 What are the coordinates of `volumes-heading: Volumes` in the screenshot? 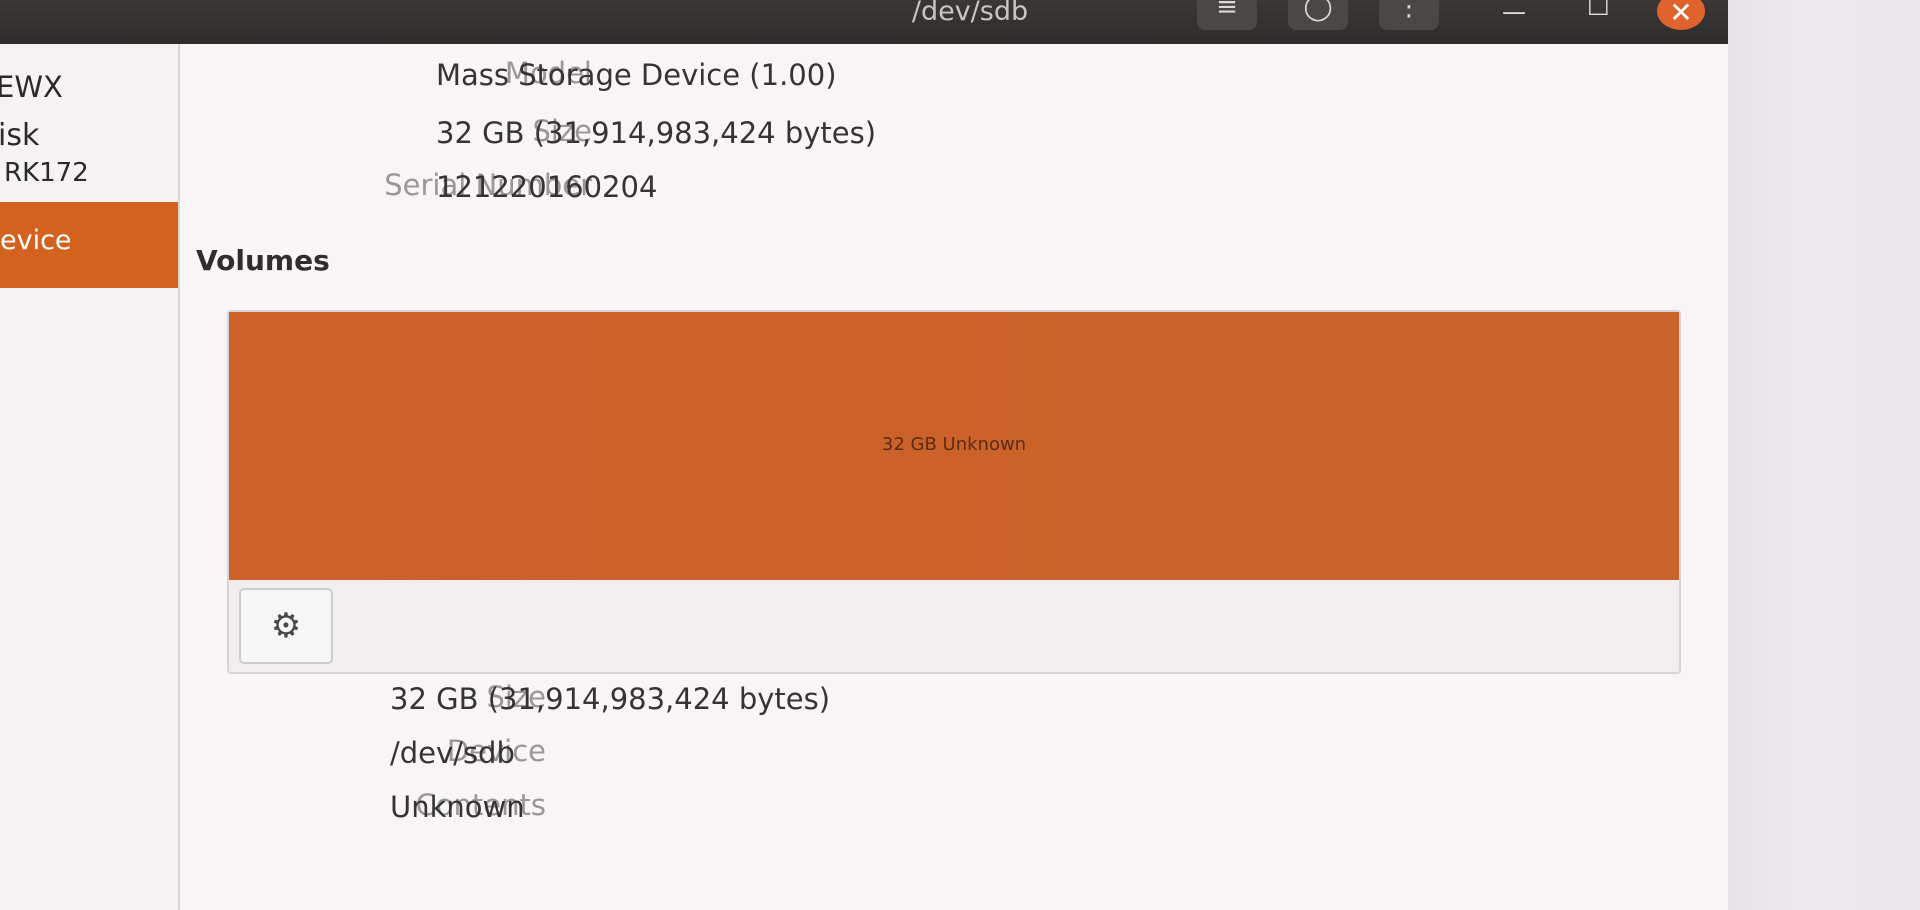 It's located at (263, 260).